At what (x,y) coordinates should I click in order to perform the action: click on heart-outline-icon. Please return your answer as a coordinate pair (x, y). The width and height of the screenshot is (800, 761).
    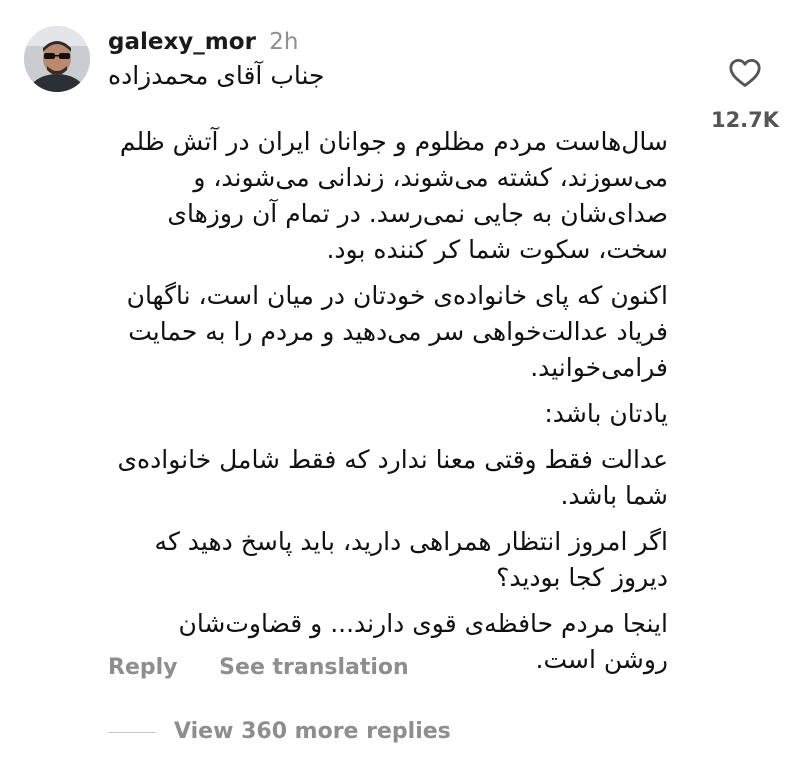
    Looking at the image, I should click on (745, 72).